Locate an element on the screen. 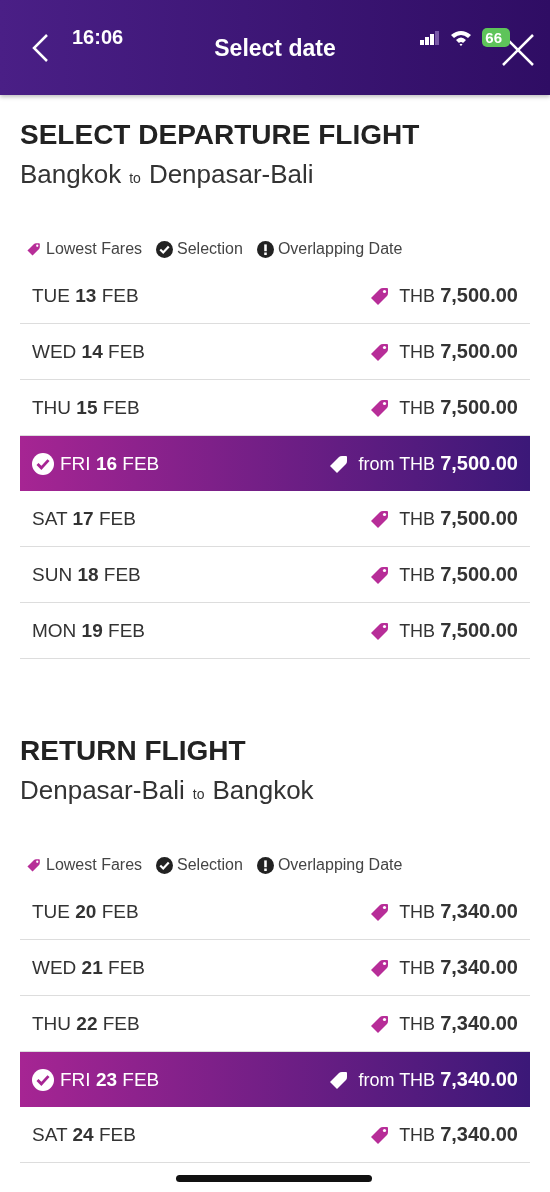 Image resolution: width=550 pixels, height=1192 pixels. date-label: WED 14 FEB is located at coordinates (88, 351).